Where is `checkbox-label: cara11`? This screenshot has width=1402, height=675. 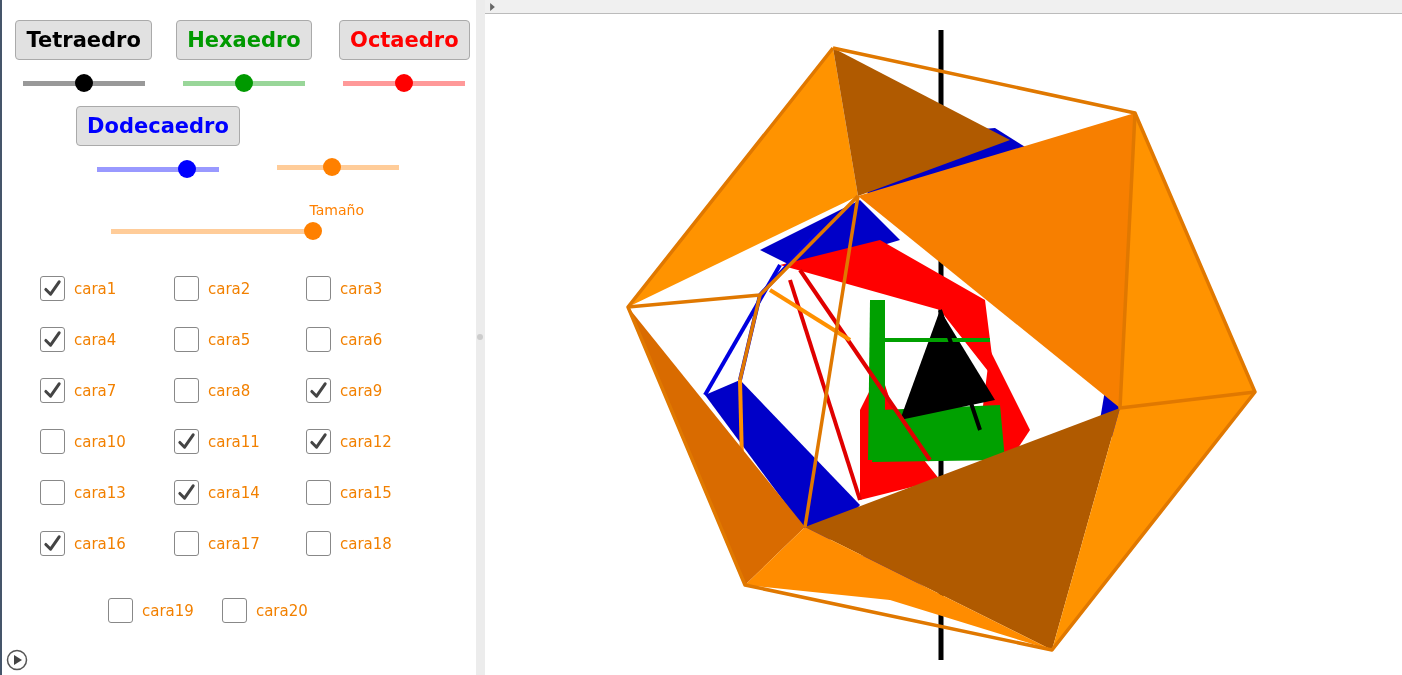
checkbox-label: cara11 is located at coordinates (234, 441).